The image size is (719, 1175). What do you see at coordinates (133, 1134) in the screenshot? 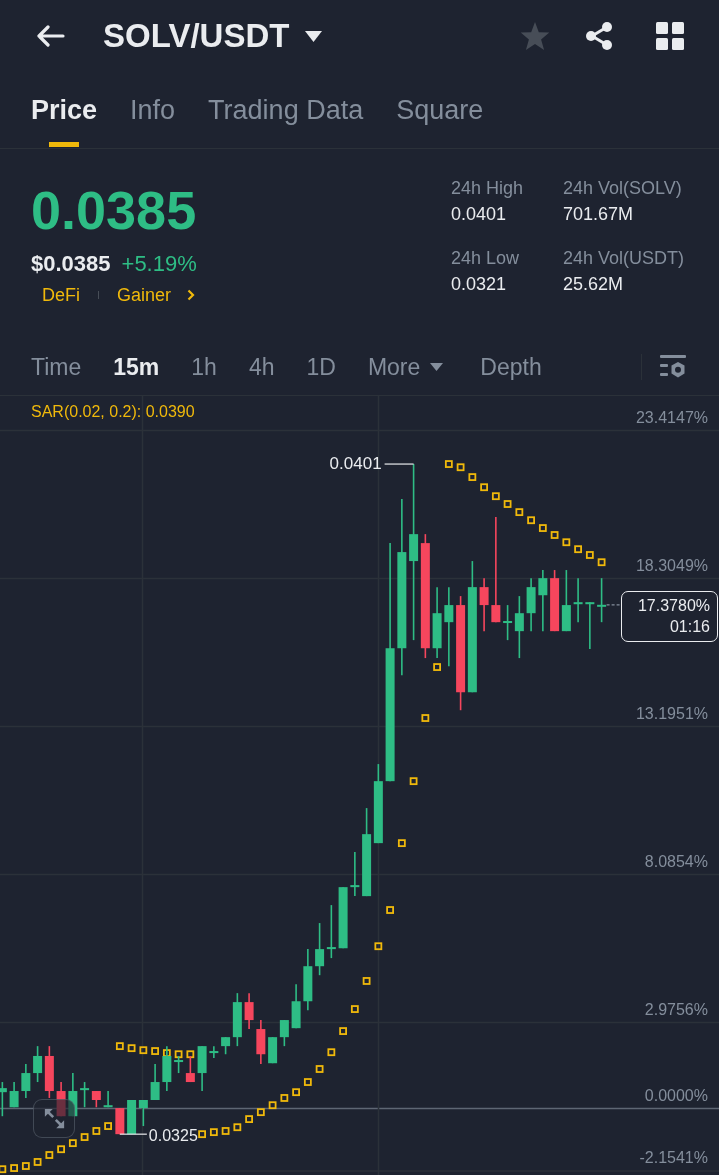
I see `low-leader-line` at bounding box center [133, 1134].